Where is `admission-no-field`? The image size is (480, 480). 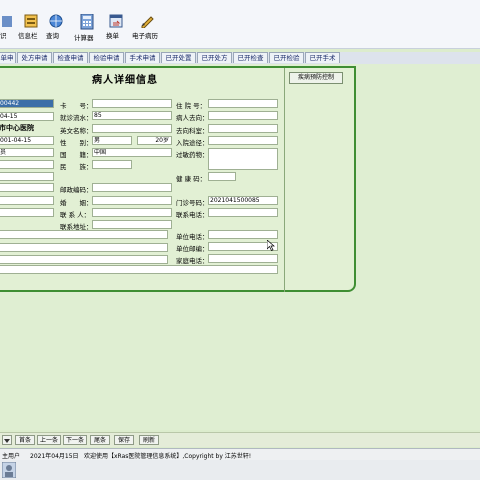
admission-no-field is located at coordinates (243, 103).